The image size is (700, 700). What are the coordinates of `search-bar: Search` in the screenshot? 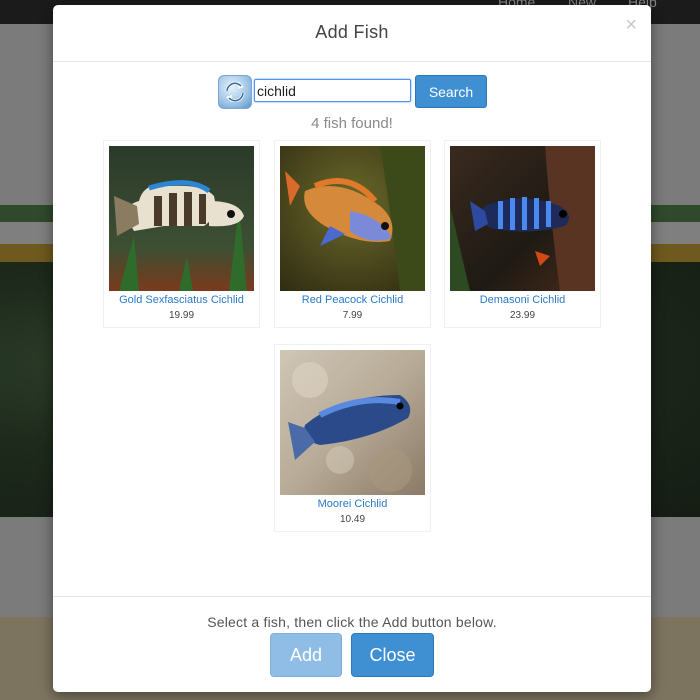 It's located at (363, 91).